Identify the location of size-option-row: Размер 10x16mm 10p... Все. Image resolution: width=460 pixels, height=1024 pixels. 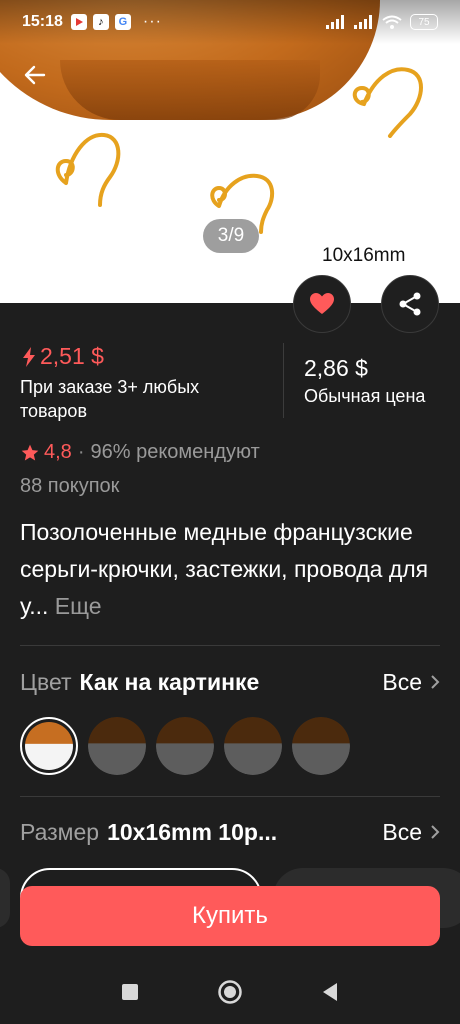
(230, 832).